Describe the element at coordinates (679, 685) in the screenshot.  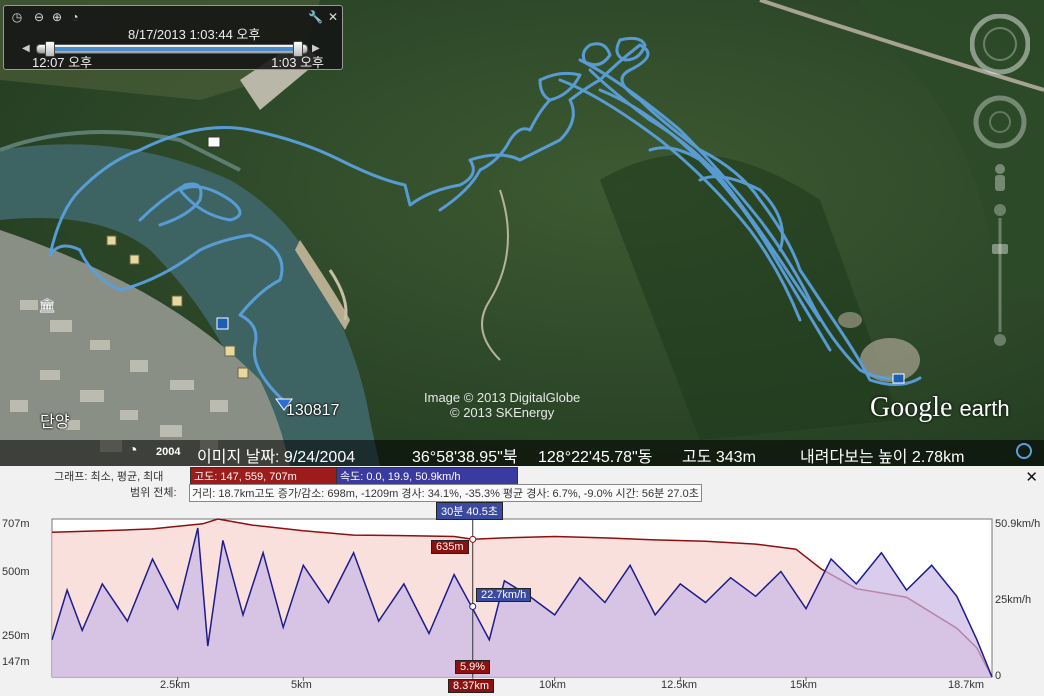
I see `x-axis-label: 12.5km` at that location.